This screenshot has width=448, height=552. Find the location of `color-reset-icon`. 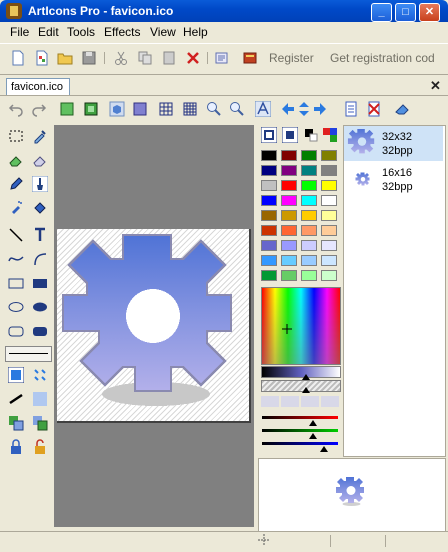

color-reset-icon is located at coordinates (330, 135).